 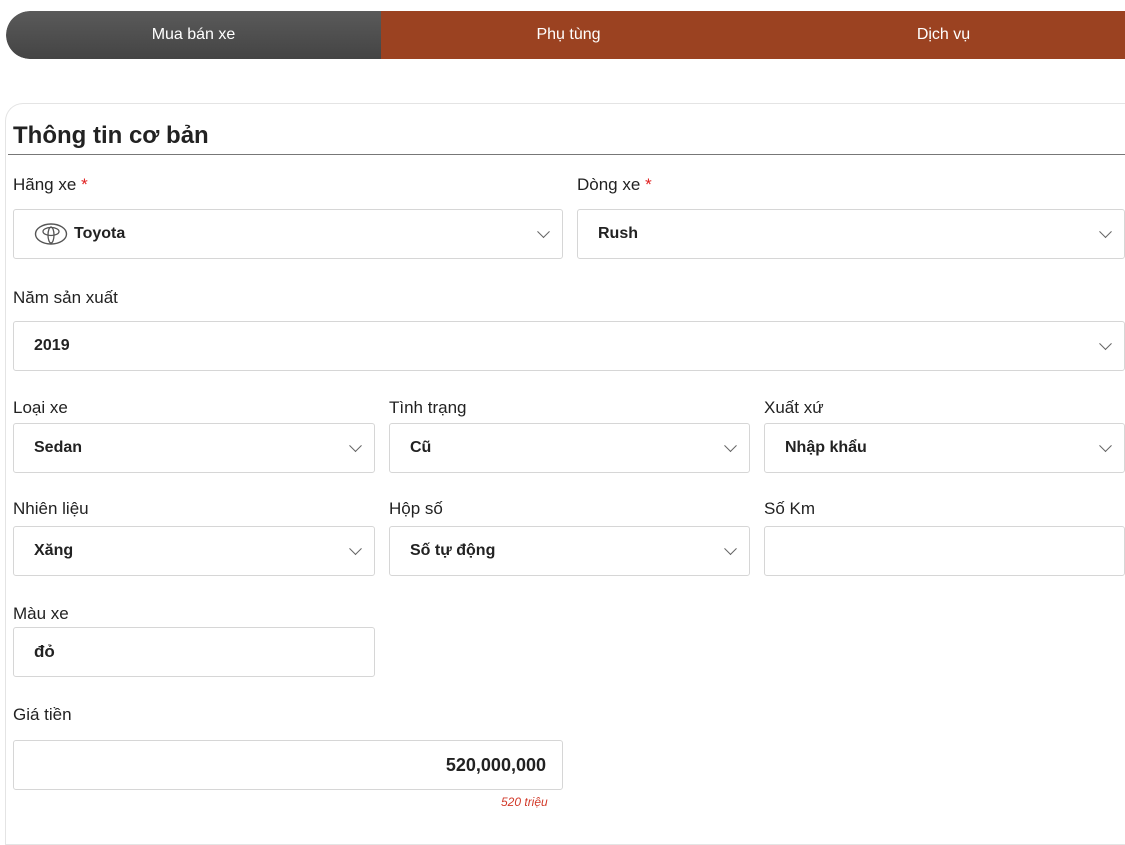 I want to click on tab-dich-vu: Dịch vụ, so click(x=940, y=35).